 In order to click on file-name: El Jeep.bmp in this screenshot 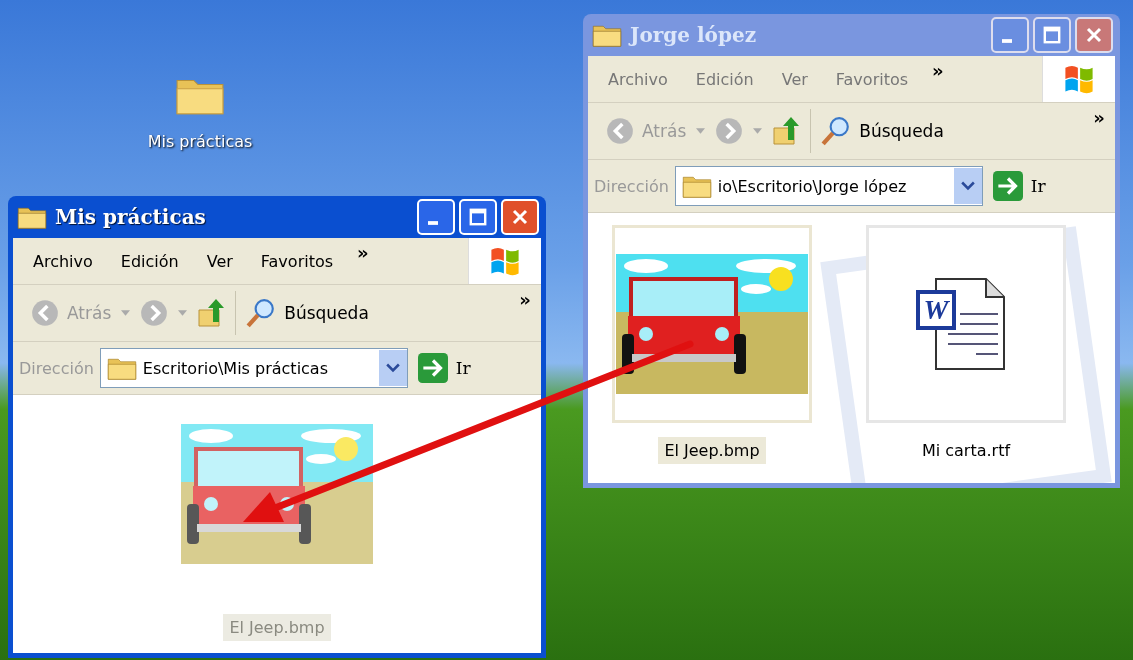, I will do `click(712, 450)`.